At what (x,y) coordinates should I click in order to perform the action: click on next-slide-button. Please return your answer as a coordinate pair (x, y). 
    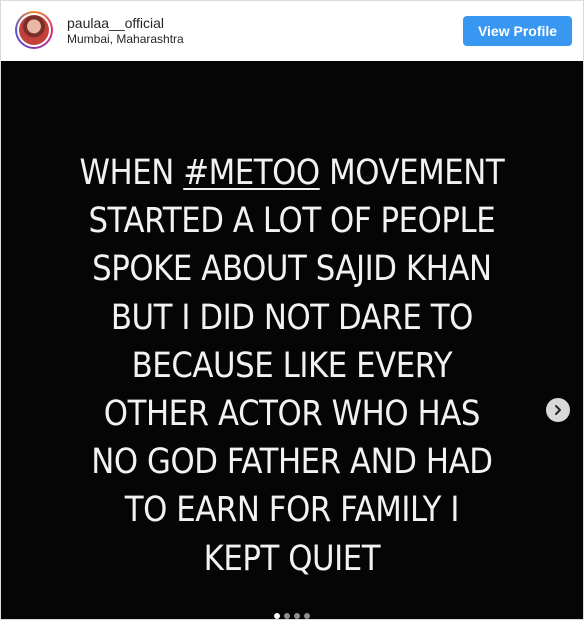
    Looking at the image, I should click on (558, 410).